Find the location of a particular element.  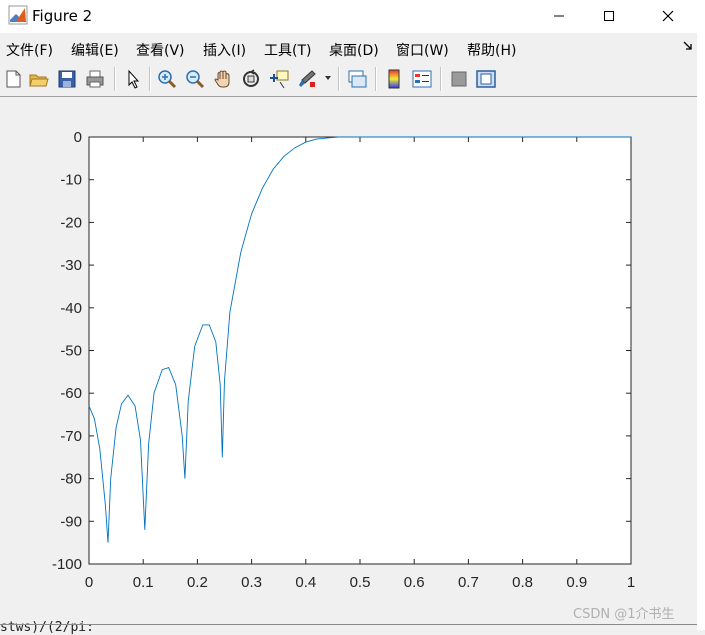

y-tick-label: -100 is located at coordinates (67, 564).